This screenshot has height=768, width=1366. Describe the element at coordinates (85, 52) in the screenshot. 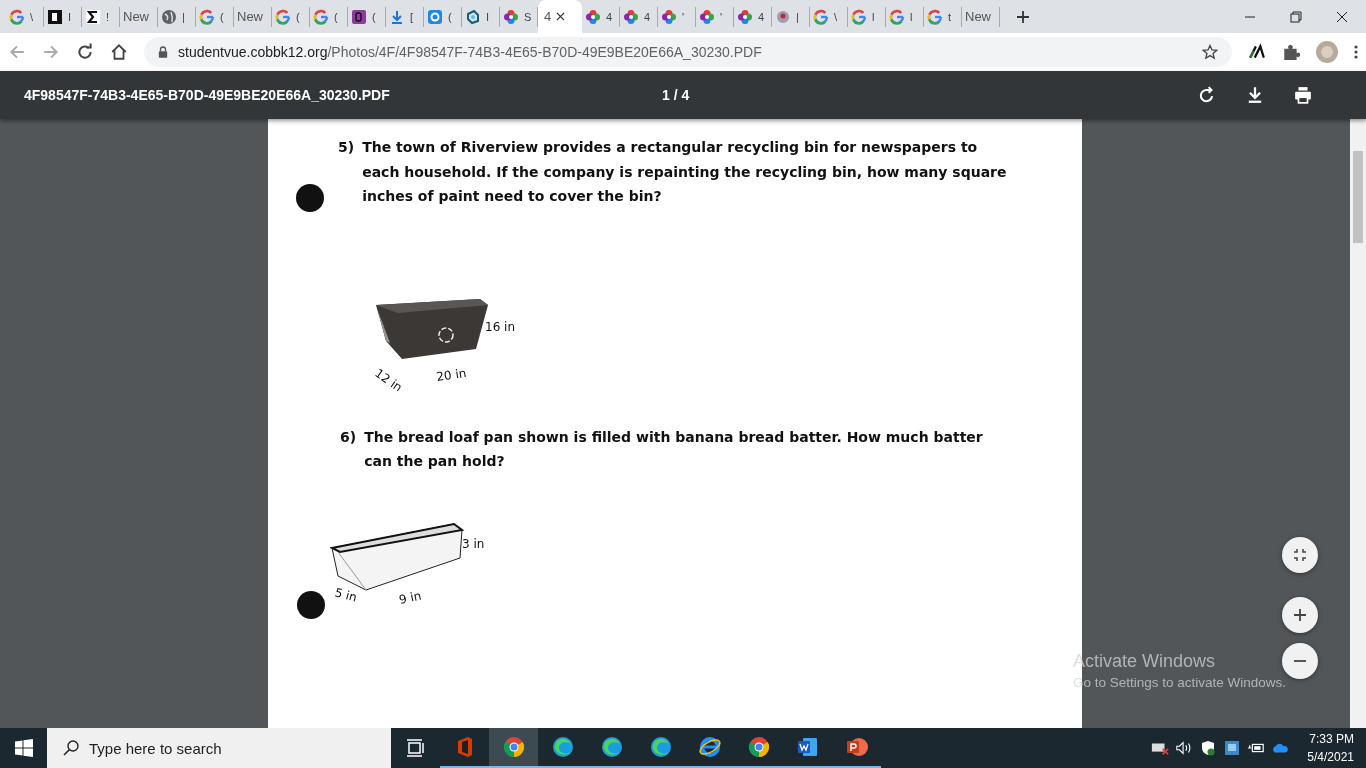

I see `reload-icon` at that location.